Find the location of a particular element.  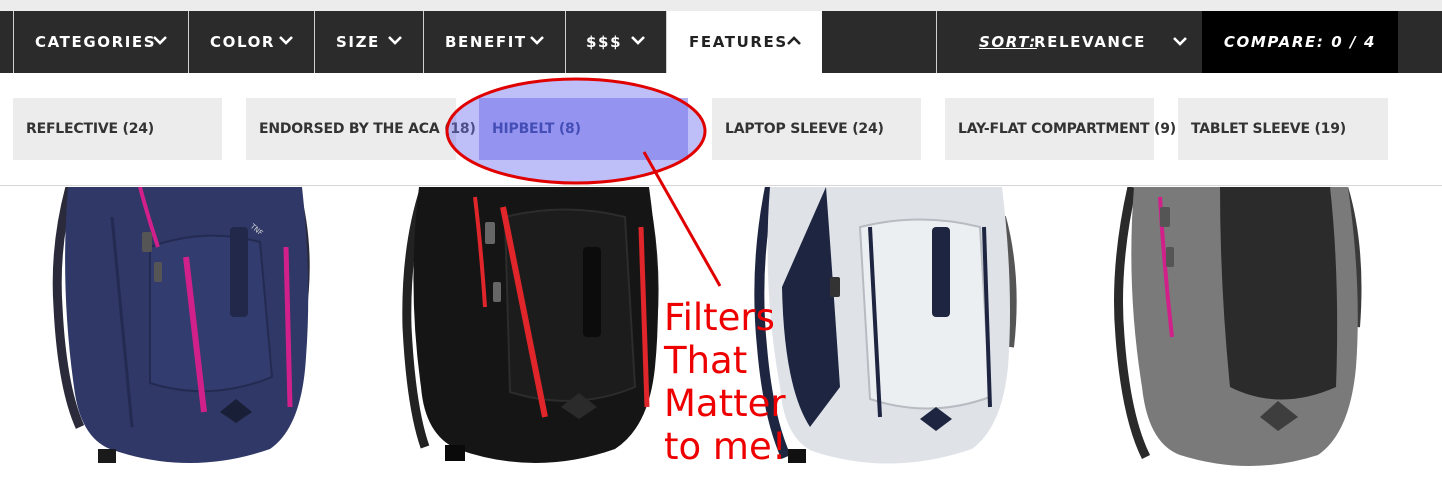

filter-chip-label: TABLET SLEEVE (19) is located at coordinates (1268, 129).